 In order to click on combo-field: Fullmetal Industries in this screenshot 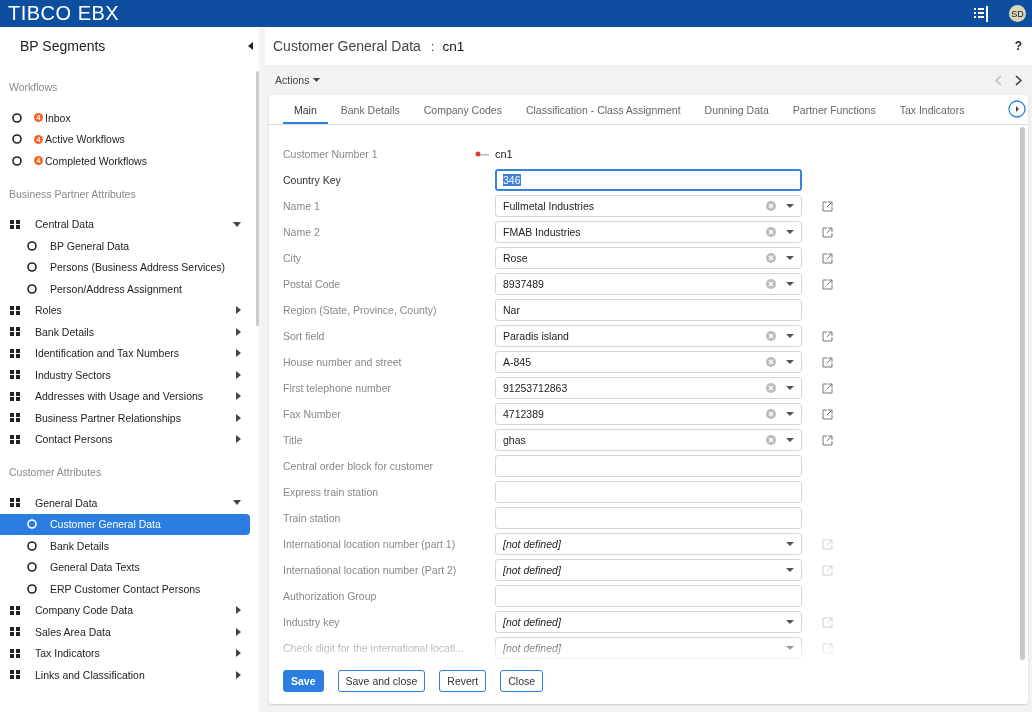, I will do `click(648, 206)`.